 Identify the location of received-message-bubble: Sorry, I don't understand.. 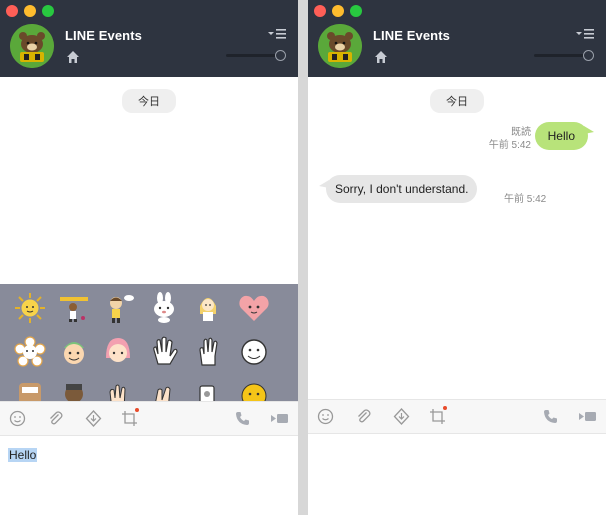
(398, 189).